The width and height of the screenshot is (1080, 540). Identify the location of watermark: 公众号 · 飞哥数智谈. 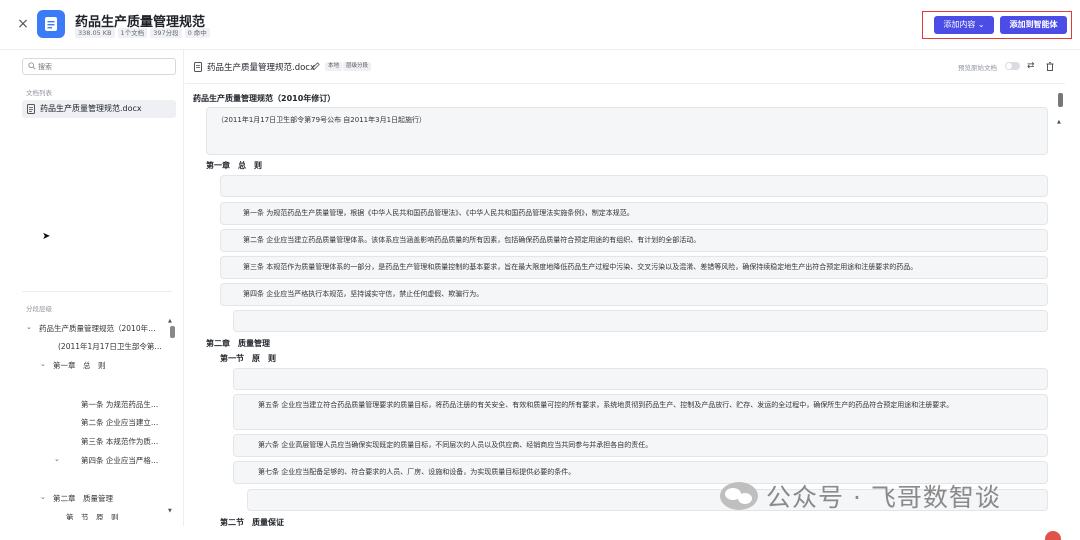
(860, 496).